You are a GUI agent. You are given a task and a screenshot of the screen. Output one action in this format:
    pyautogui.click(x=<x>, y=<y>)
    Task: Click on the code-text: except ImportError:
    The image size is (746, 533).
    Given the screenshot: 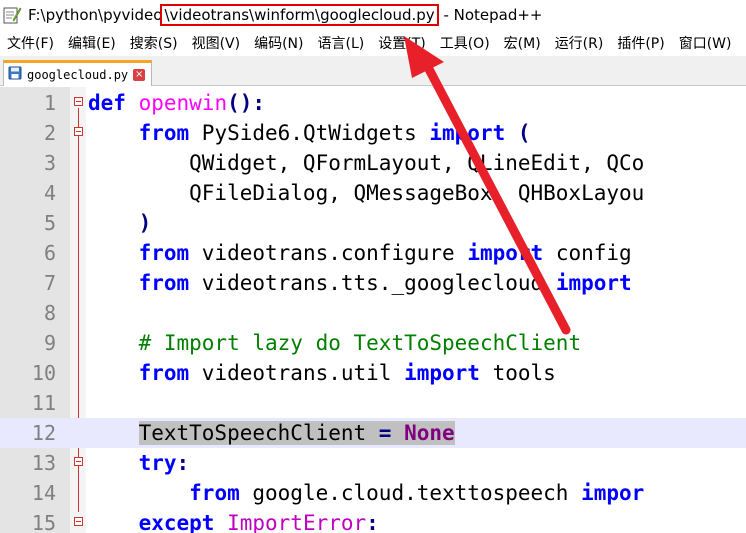 What is the action you would take?
    pyautogui.click(x=233, y=520)
    